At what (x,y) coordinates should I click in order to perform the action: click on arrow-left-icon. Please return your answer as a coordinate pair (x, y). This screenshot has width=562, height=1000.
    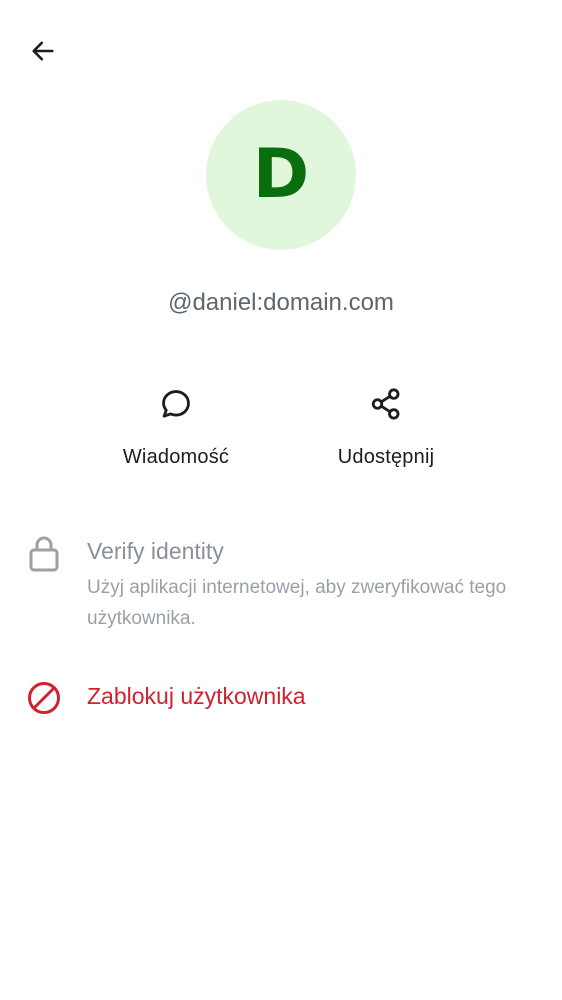
    Looking at the image, I should click on (43, 51).